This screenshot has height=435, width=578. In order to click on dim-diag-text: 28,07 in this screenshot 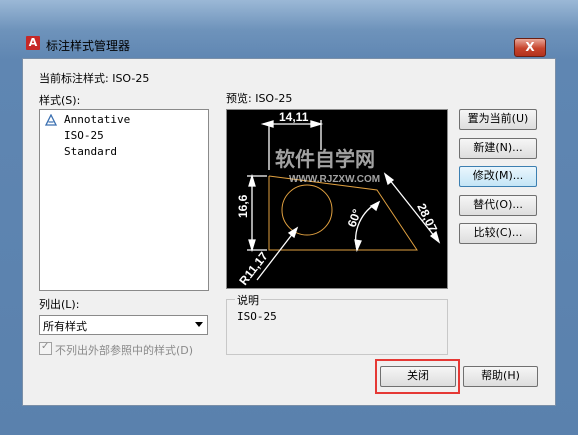, I will do `click(427, 217)`.